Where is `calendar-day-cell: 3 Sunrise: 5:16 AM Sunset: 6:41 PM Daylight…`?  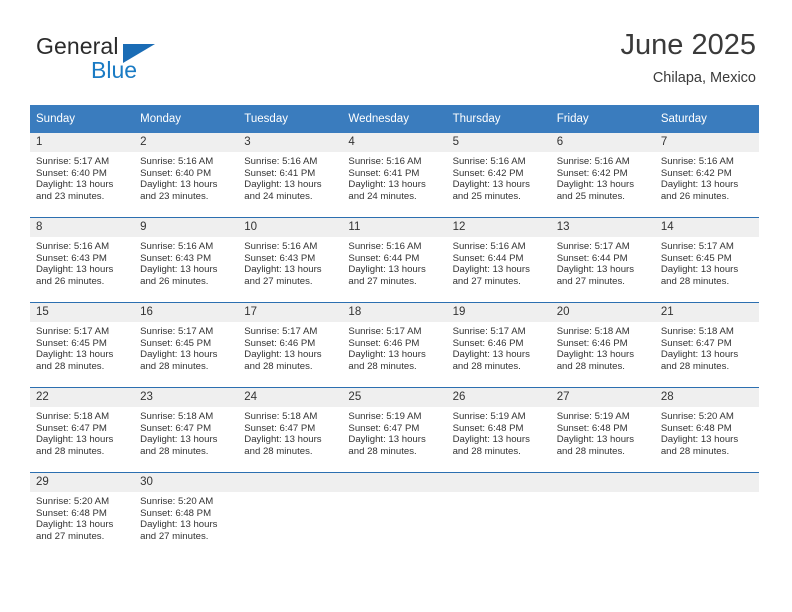
calendar-day-cell: 3 Sunrise: 5:16 AM Sunset: 6:41 PM Daylight… is located at coordinates (290, 175).